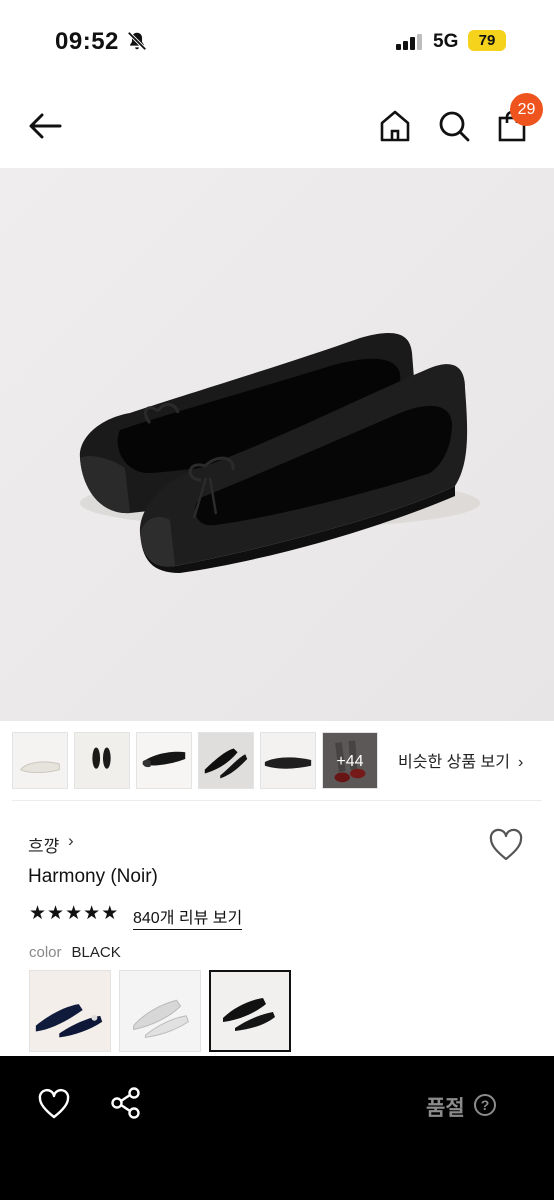 This screenshot has height=1200, width=554. I want to click on search-icon, so click(454, 126).